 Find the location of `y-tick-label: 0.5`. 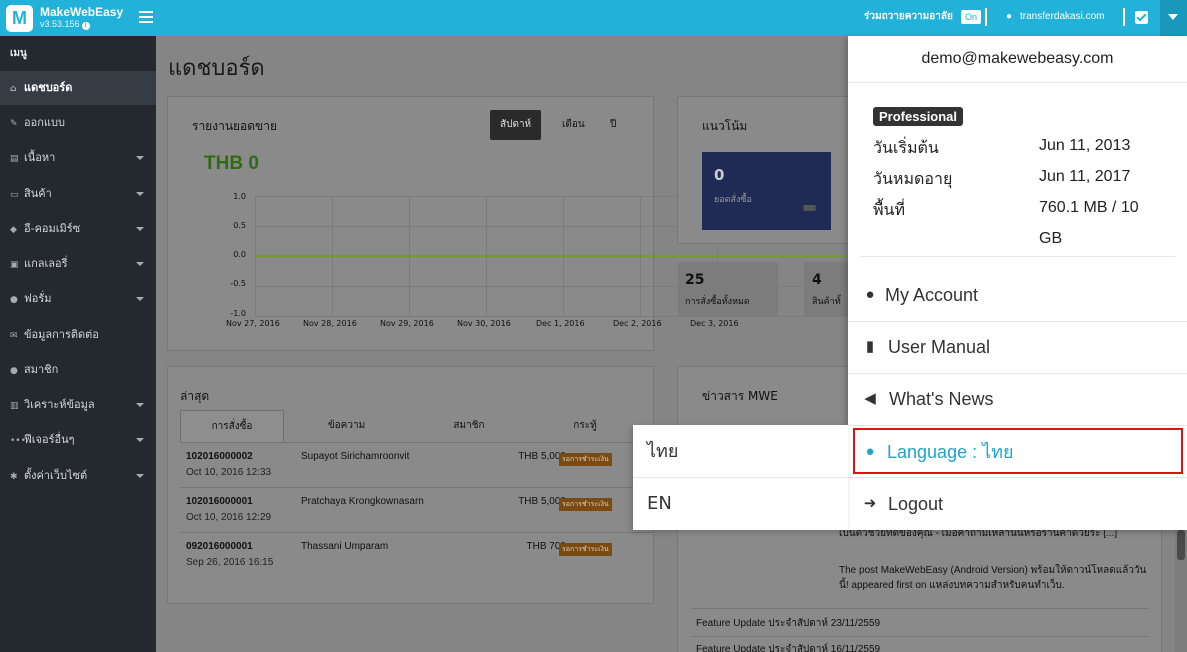

y-tick-label: 0.5 is located at coordinates (239, 225).